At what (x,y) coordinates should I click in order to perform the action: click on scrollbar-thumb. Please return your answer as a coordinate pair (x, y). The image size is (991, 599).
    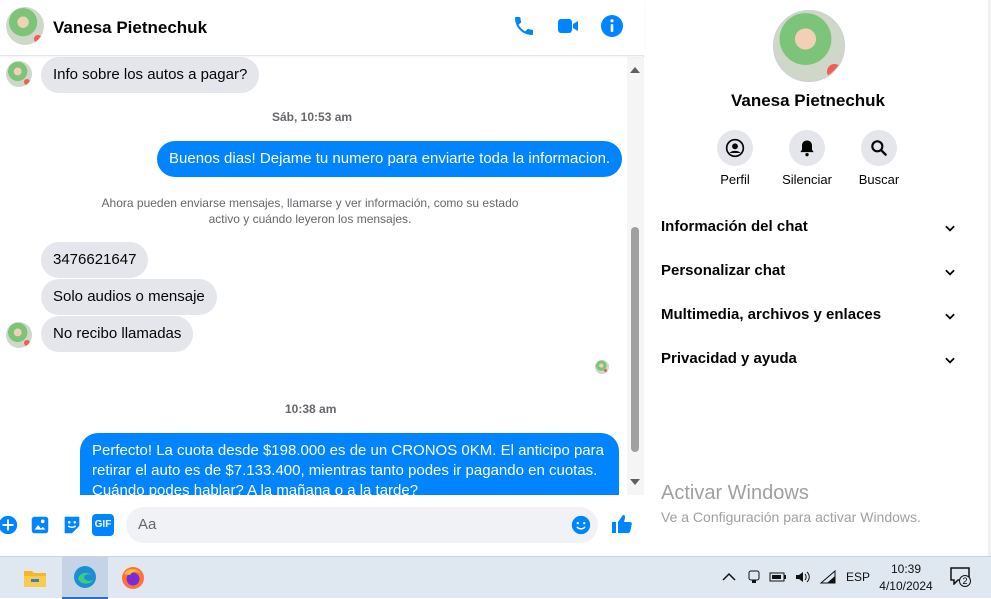
    Looking at the image, I should click on (635, 339).